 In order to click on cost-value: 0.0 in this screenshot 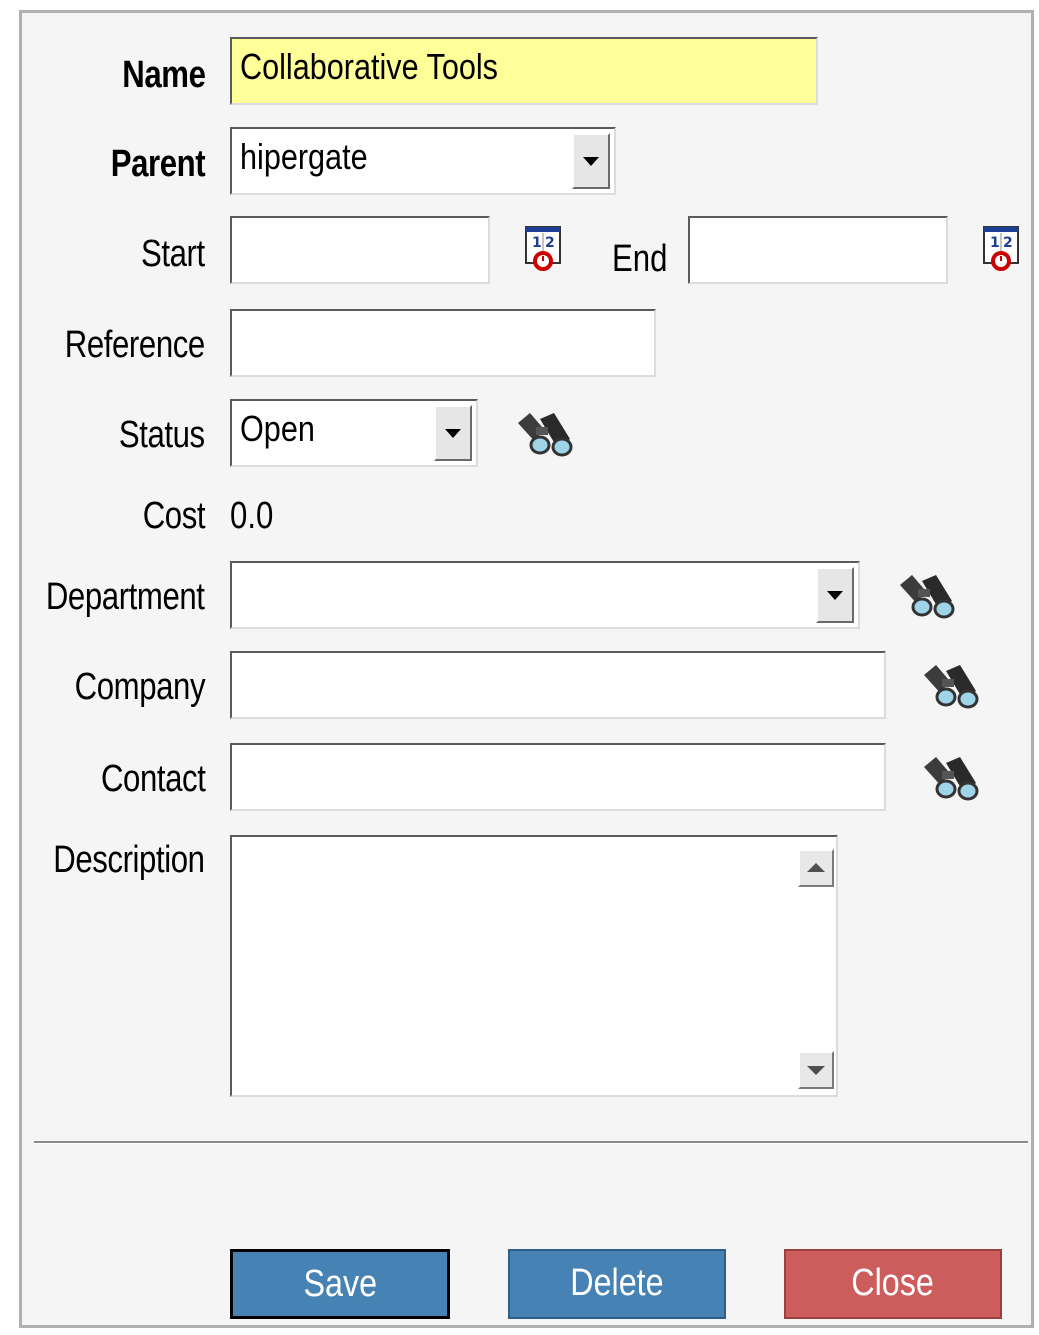, I will do `click(252, 516)`.